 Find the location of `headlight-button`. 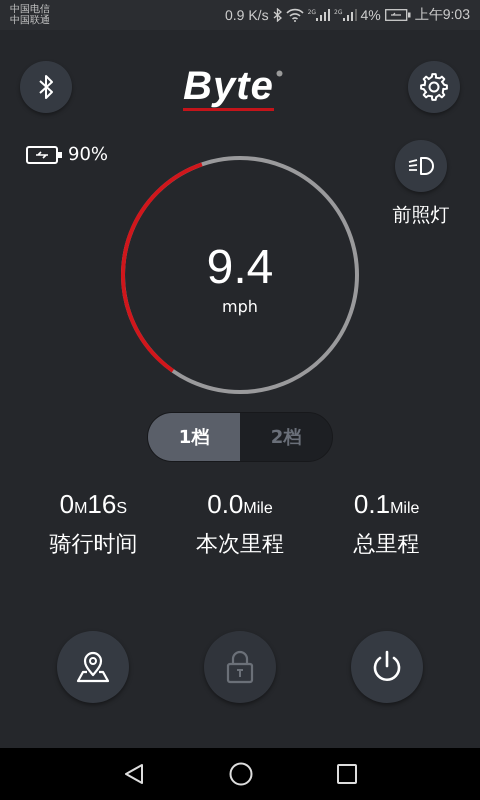

headlight-button is located at coordinates (421, 166).